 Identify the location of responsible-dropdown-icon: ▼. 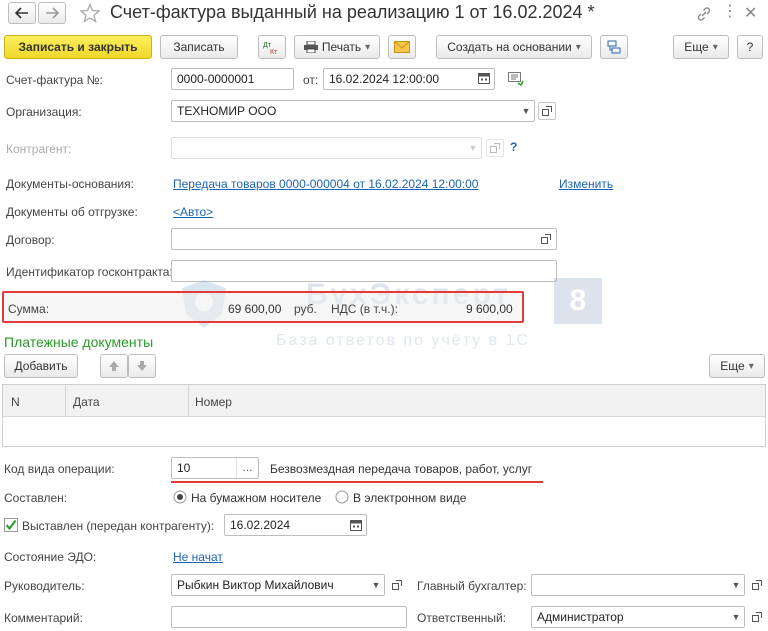
(736, 617).